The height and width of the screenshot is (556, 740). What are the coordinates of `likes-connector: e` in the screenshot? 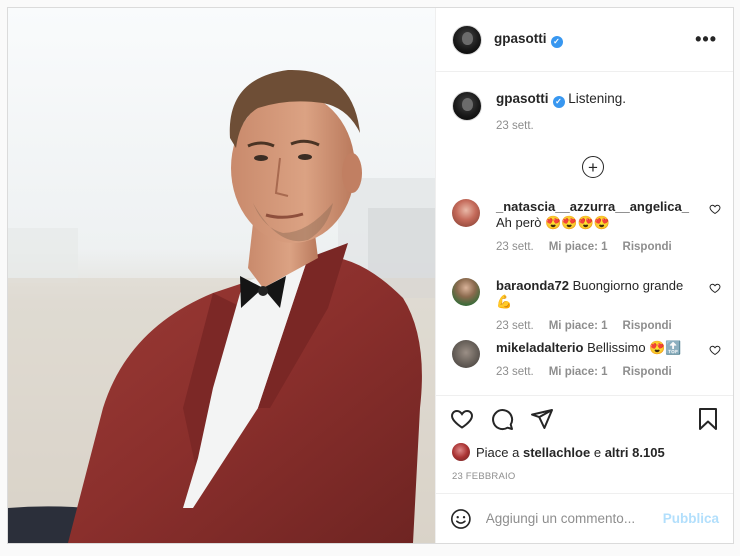 It's located at (597, 452).